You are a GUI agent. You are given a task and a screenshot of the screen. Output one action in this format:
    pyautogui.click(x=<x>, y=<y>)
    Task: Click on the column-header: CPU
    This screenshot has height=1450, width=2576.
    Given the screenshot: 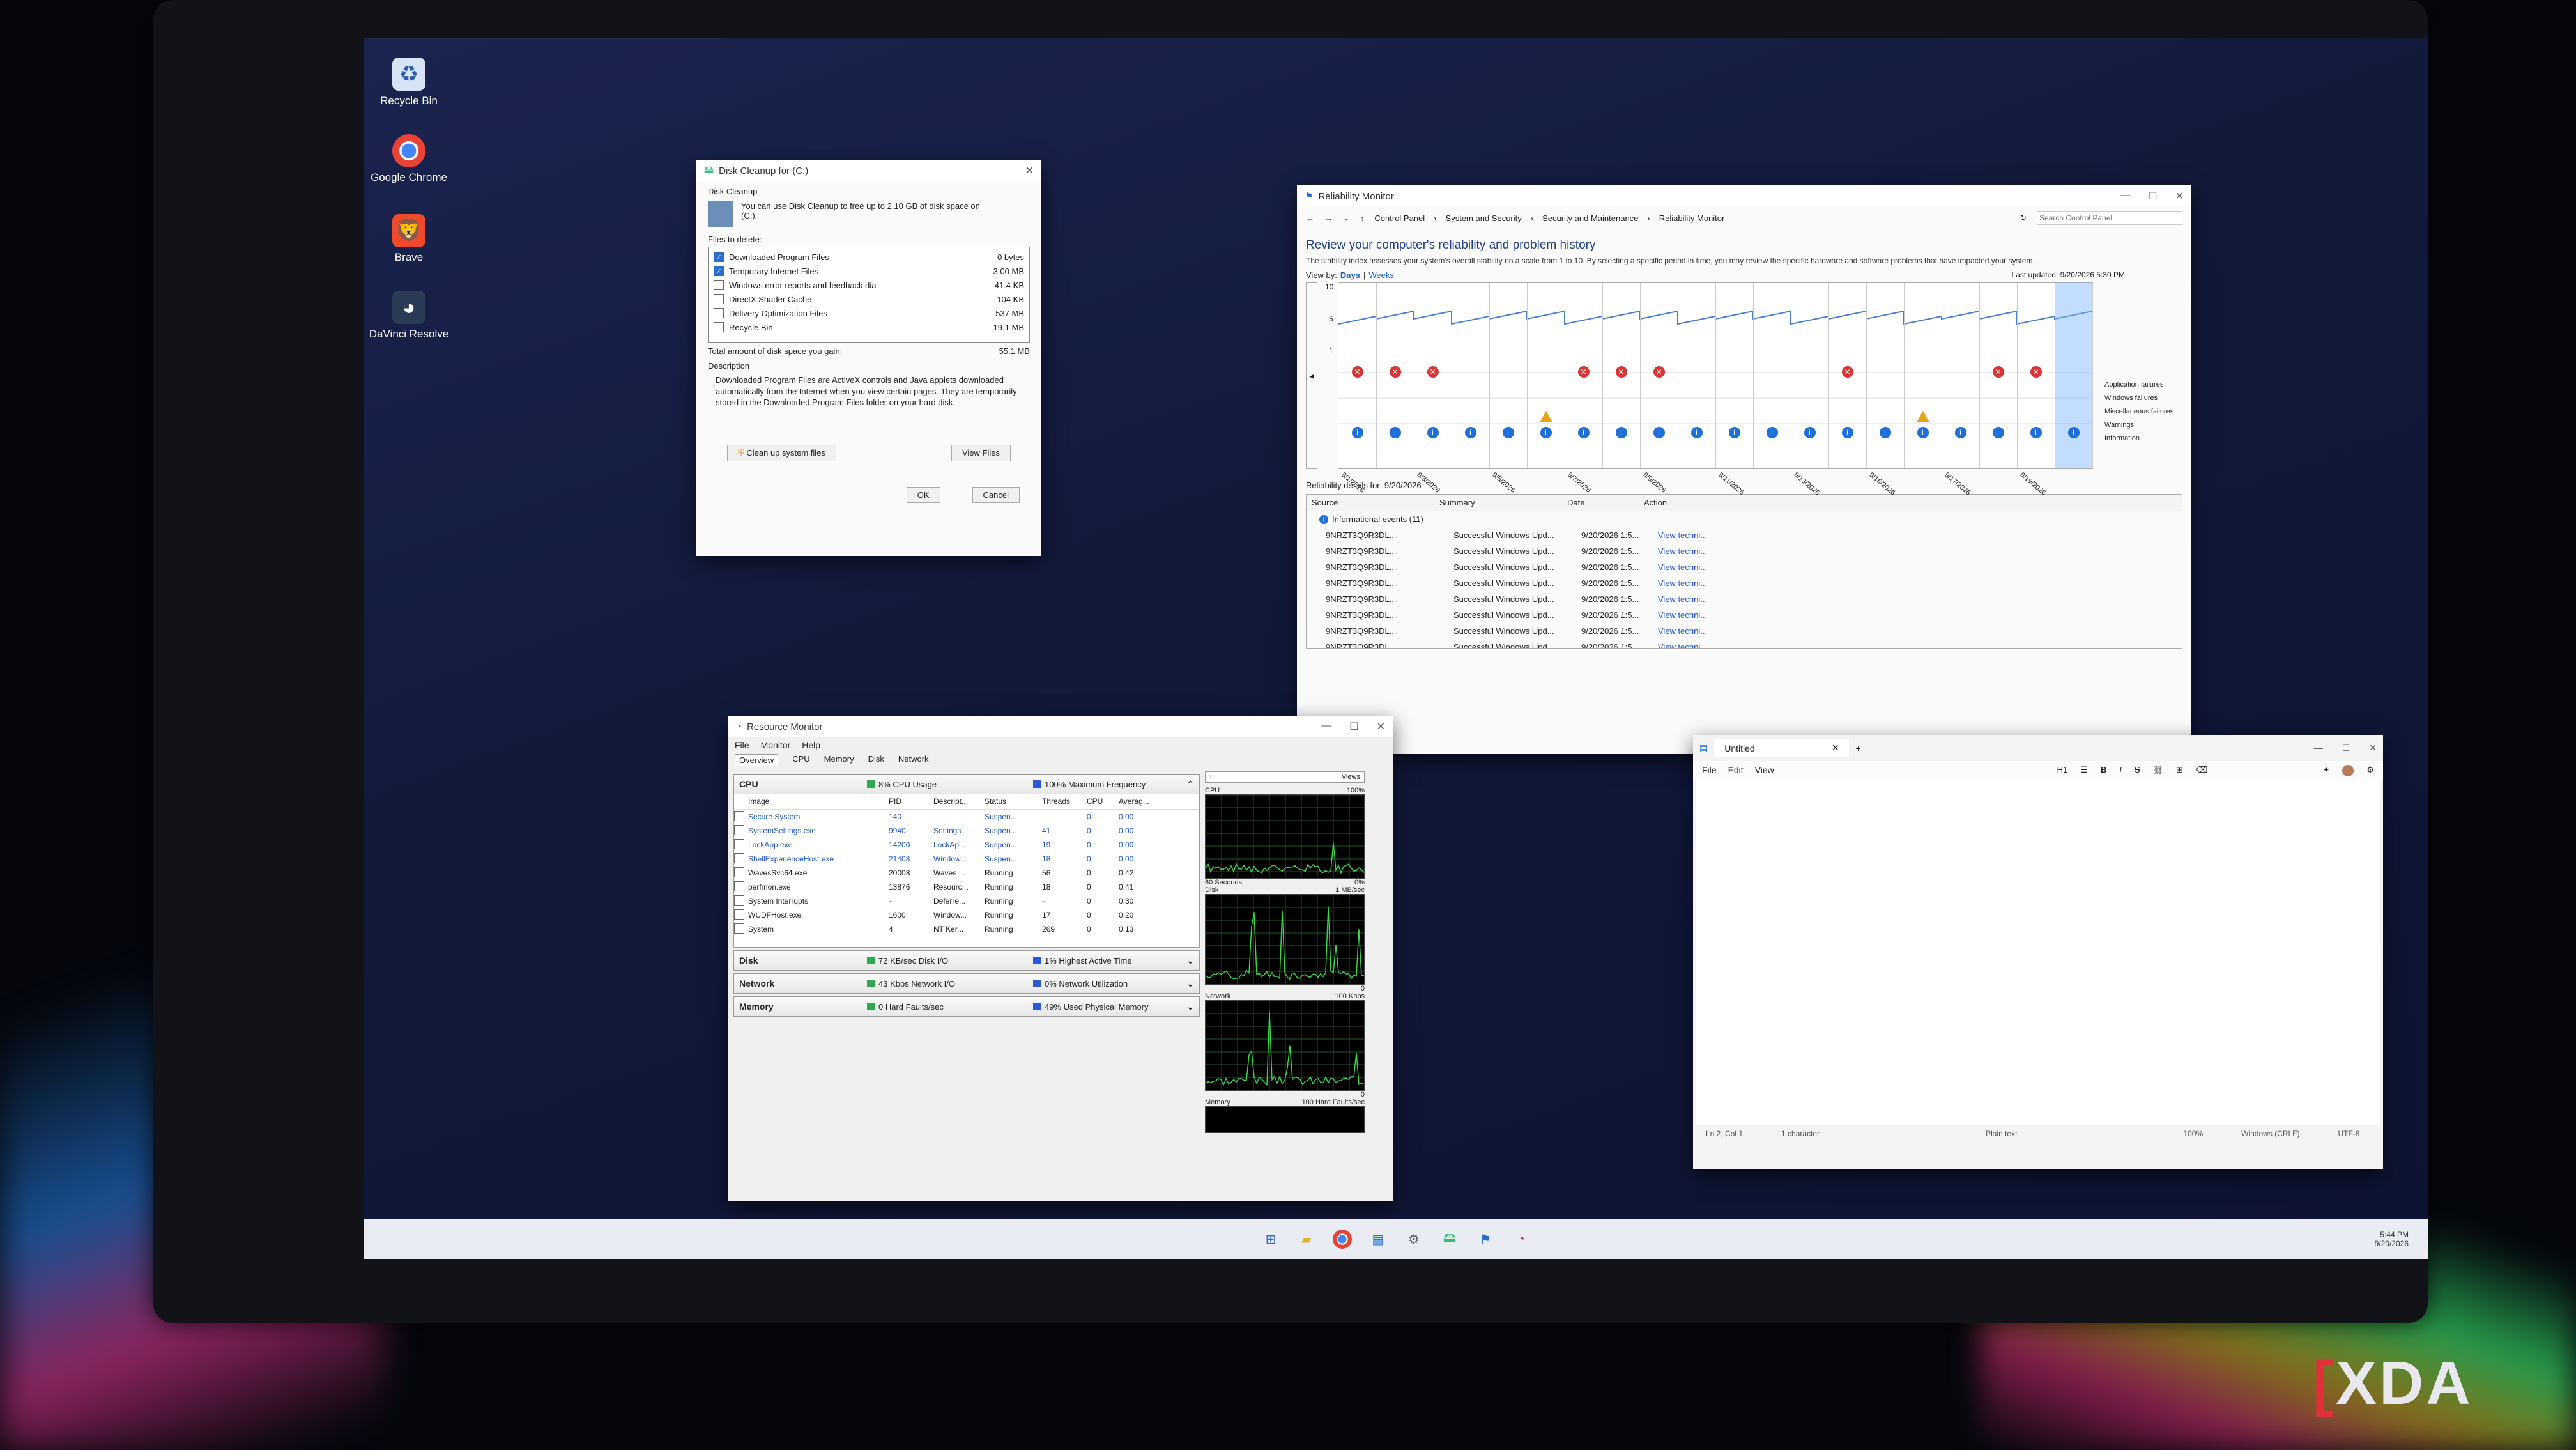 What is the action you would take?
    pyautogui.click(x=1103, y=802)
    